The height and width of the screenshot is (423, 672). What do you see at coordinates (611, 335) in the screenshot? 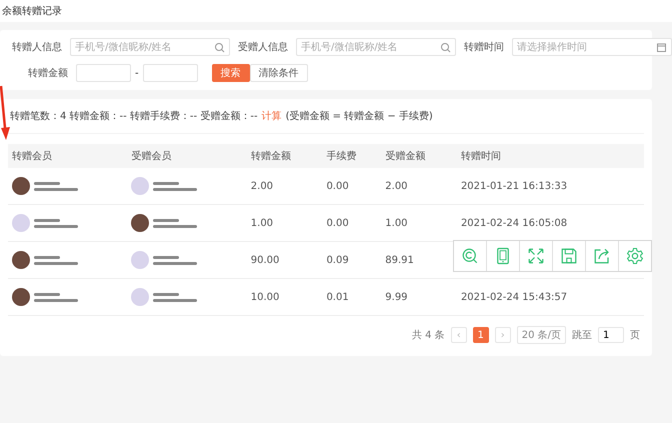
I see `jump-page-field: 1` at bounding box center [611, 335].